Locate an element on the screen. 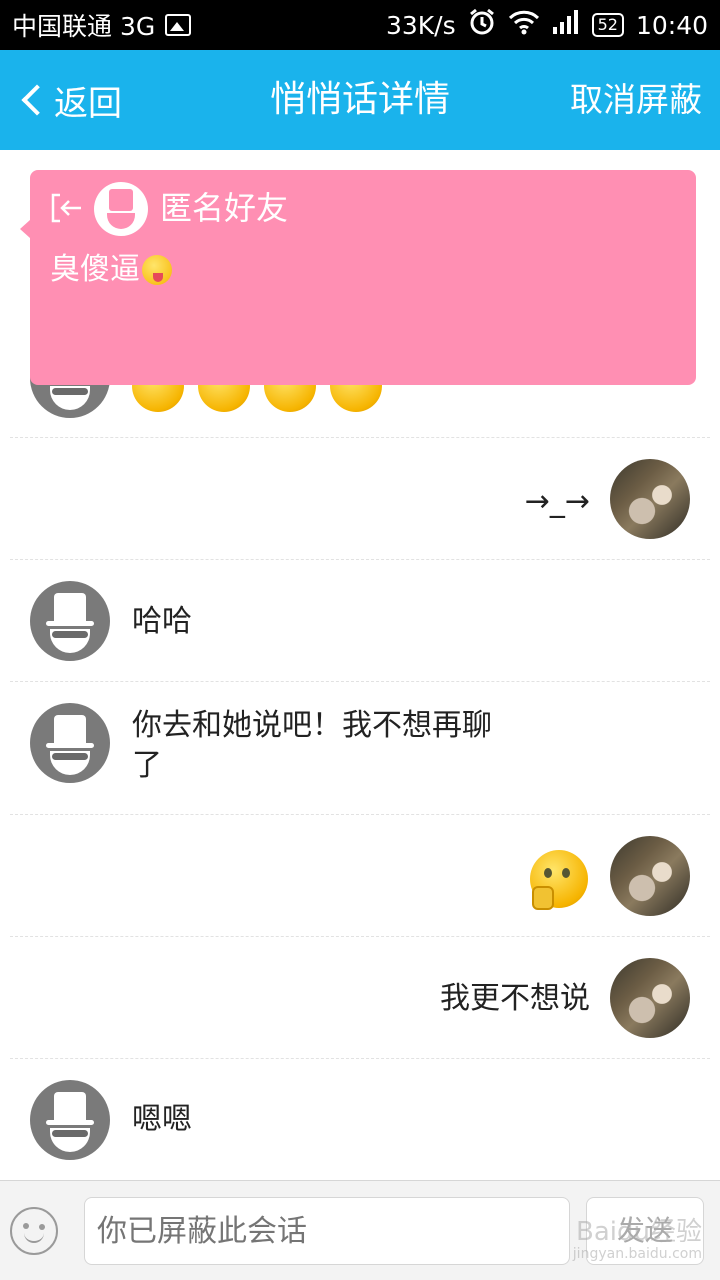 This screenshot has height=1280, width=720. emoji-button-icon is located at coordinates (34, 1231).